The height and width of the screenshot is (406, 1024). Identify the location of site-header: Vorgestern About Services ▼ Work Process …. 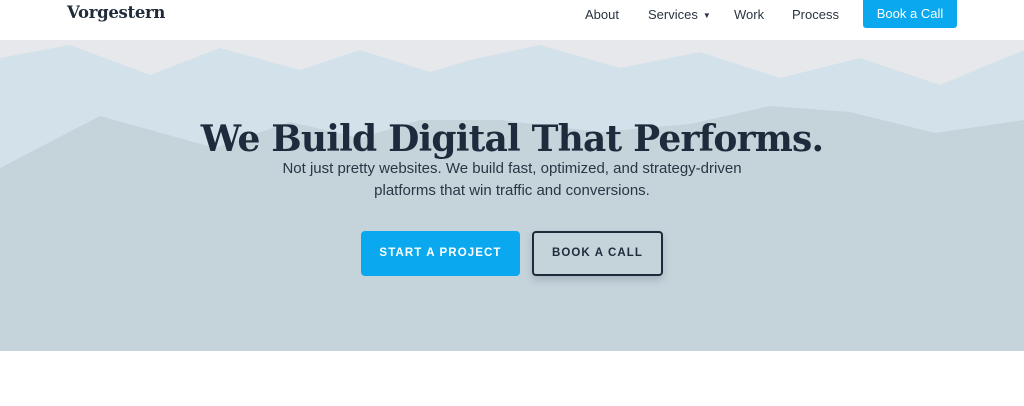
(512, 20).